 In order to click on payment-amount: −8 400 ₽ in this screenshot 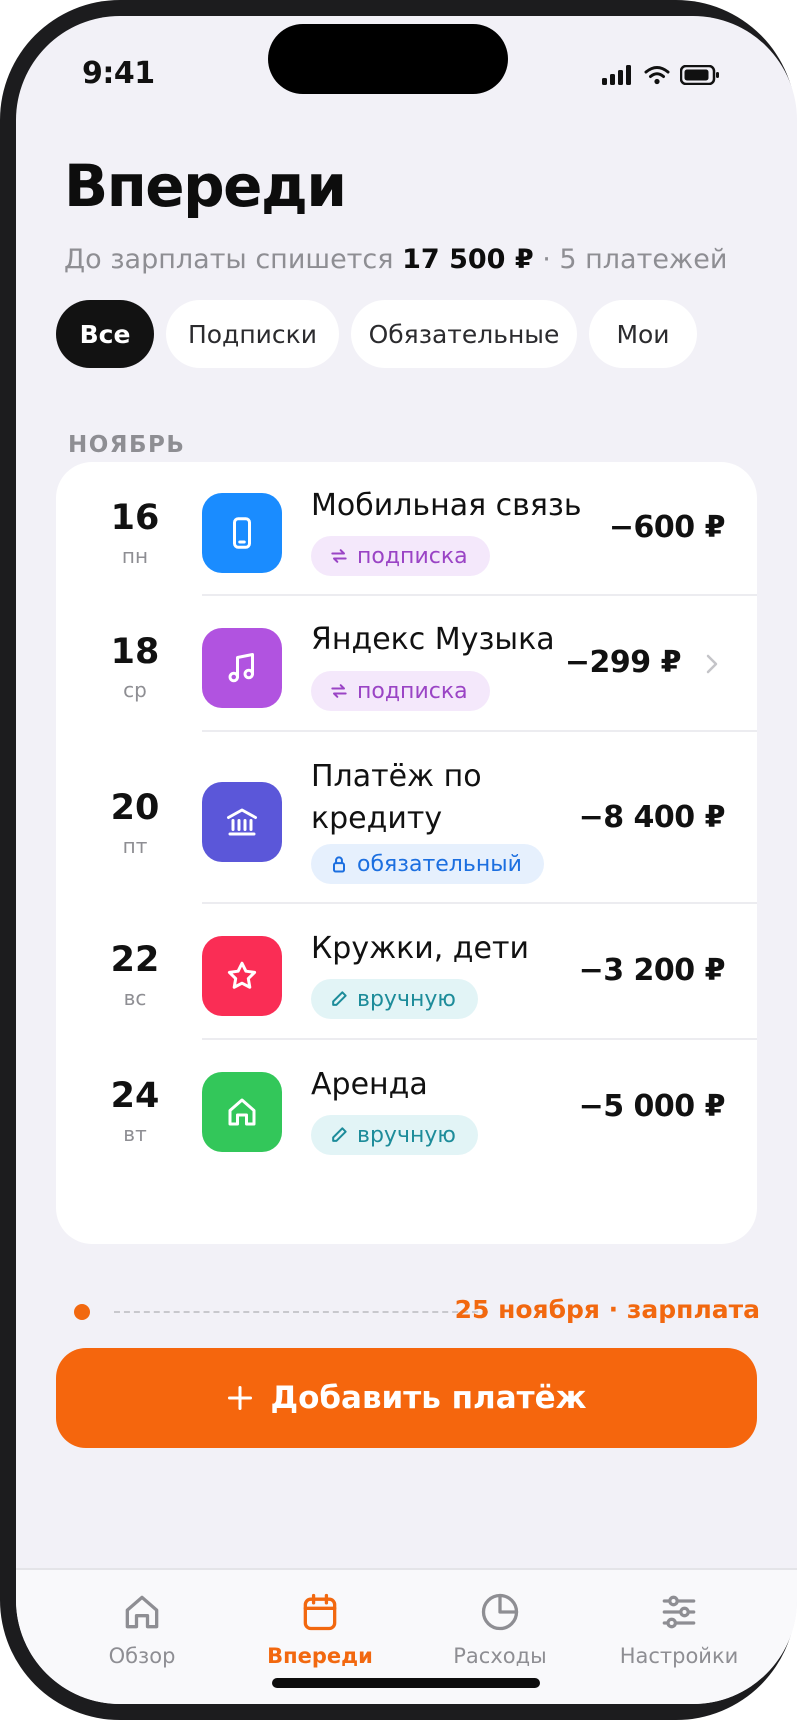, I will do `click(652, 817)`.